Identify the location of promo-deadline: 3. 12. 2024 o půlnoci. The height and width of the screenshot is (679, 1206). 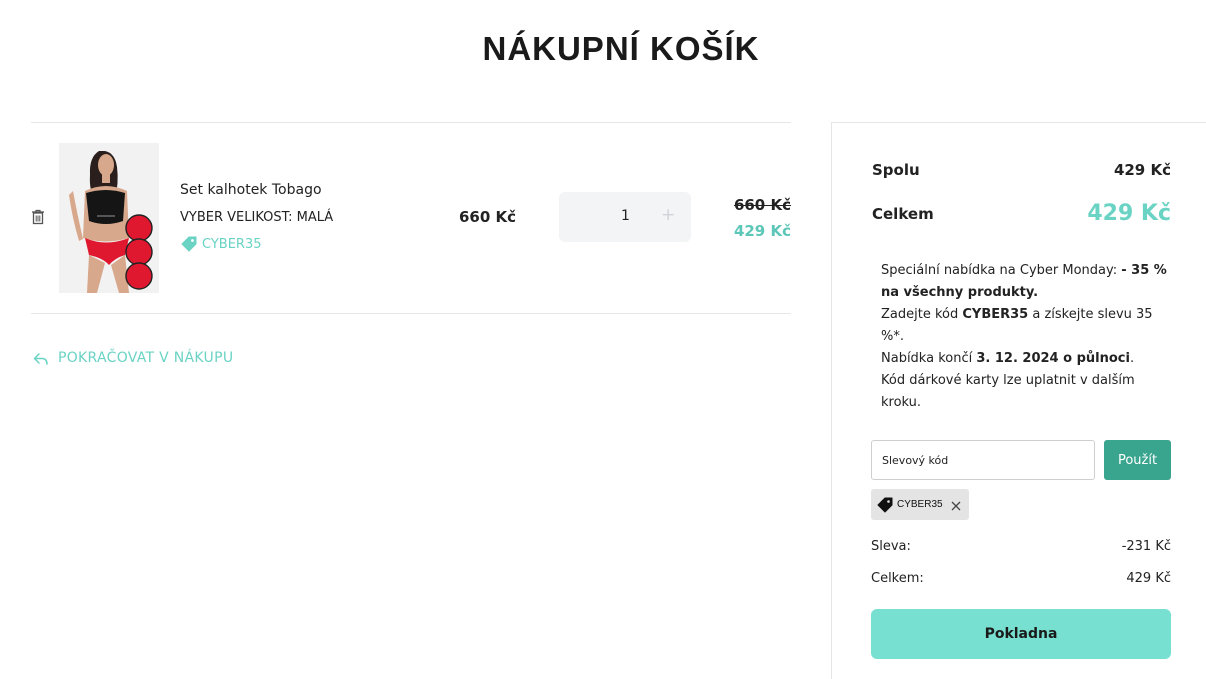
(1053, 358).